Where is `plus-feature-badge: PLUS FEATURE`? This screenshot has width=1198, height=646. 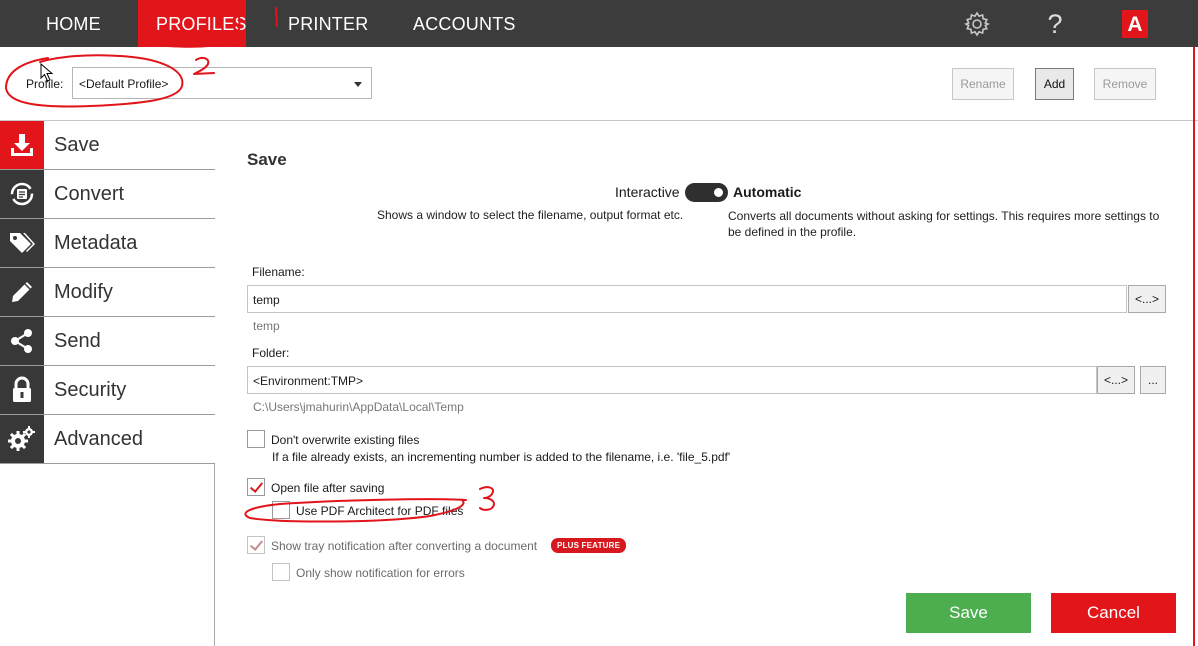 plus-feature-badge: PLUS FEATURE is located at coordinates (589, 545).